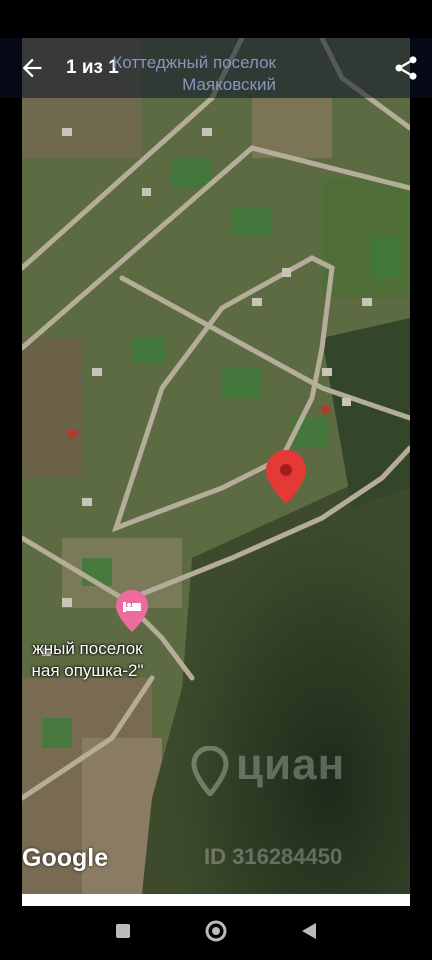 The width and height of the screenshot is (432, 960). What do you see at coordinates (32, 68) in the screenshot?
I see `arrow-back-icon` at bounding box center [32, 68].